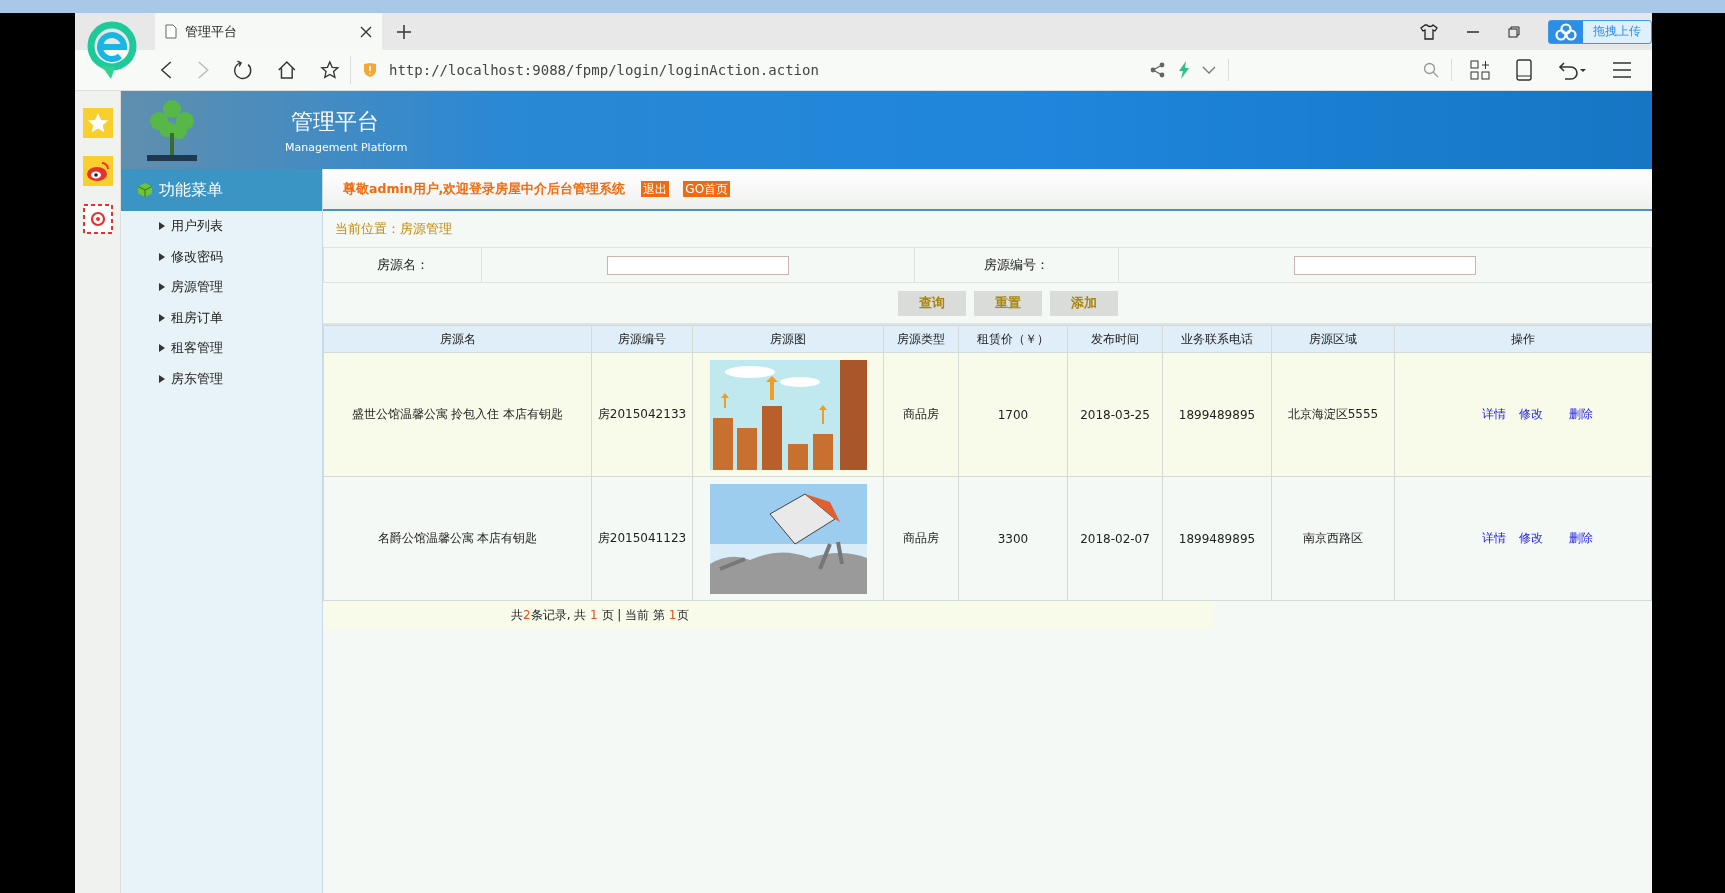 This screenshot has width=1725, height=893. Describe the element at coordinates (1622, 70) in the screenshot. I see `menu-icon` at that location.